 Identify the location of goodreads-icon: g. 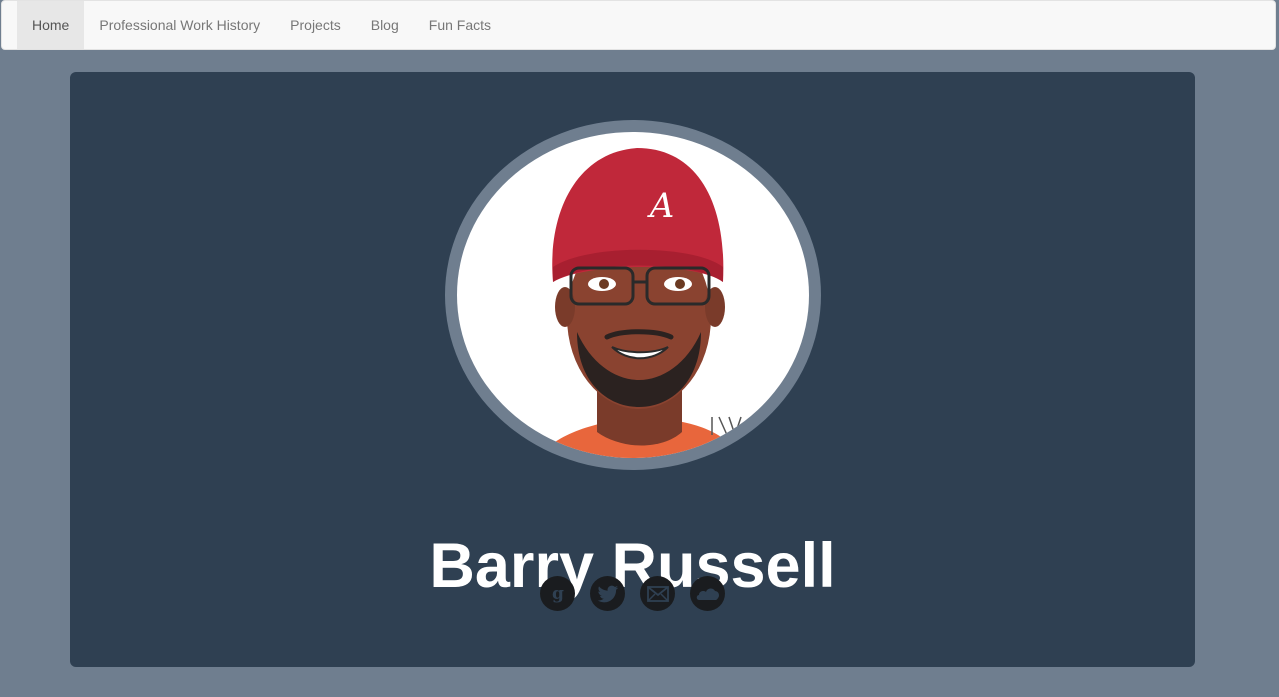
(558, 594).